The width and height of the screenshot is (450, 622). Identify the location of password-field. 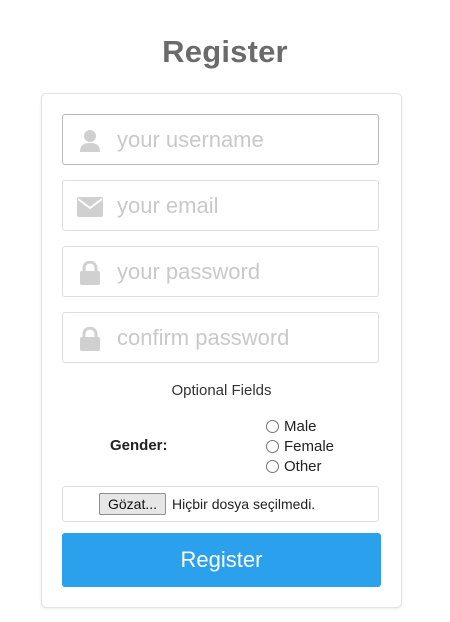
(220, 271).